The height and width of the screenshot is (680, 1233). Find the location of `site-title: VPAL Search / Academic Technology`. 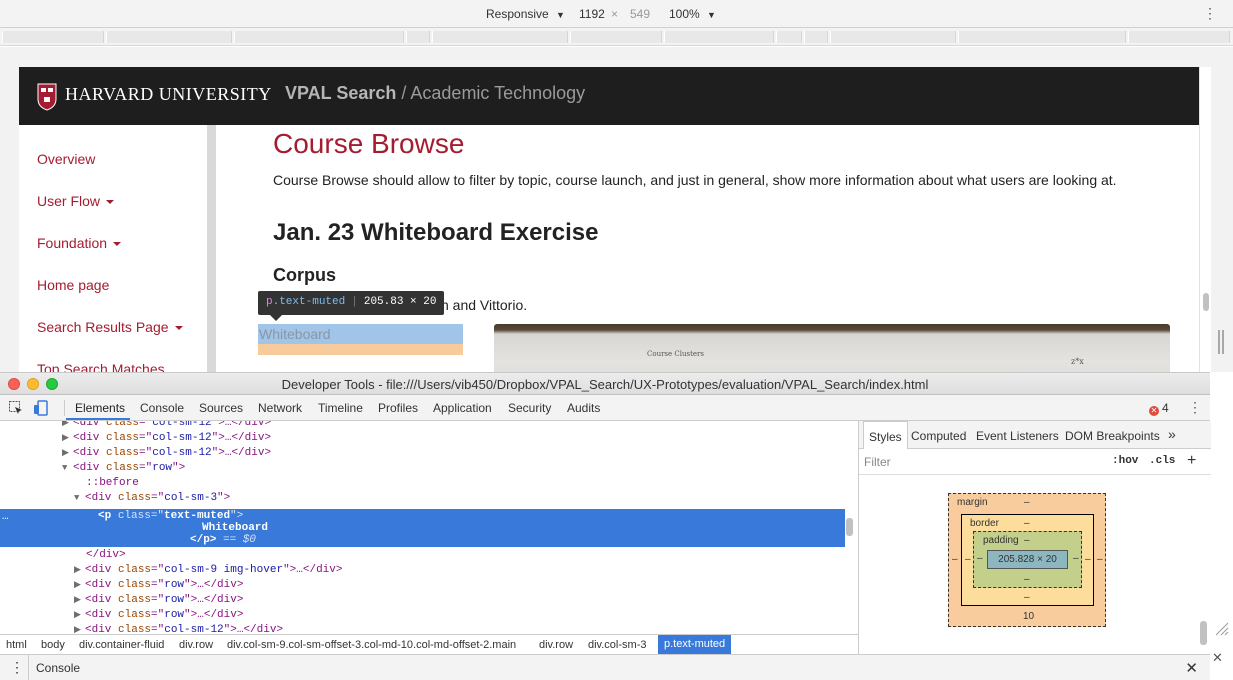

site-title: VPAL Search / Academic Technology is located at coordinates (435, 93).